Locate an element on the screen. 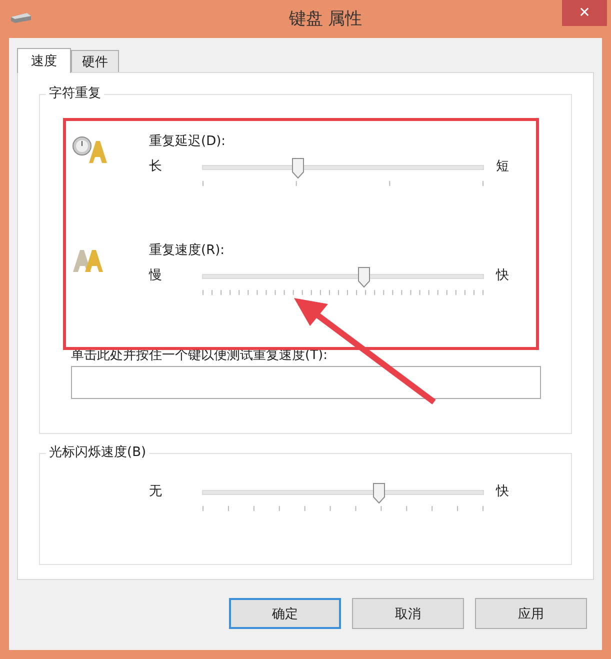 This screenshot has width=611, height=659. stopwatch-letter-icon is located at coordinates (90, 150).